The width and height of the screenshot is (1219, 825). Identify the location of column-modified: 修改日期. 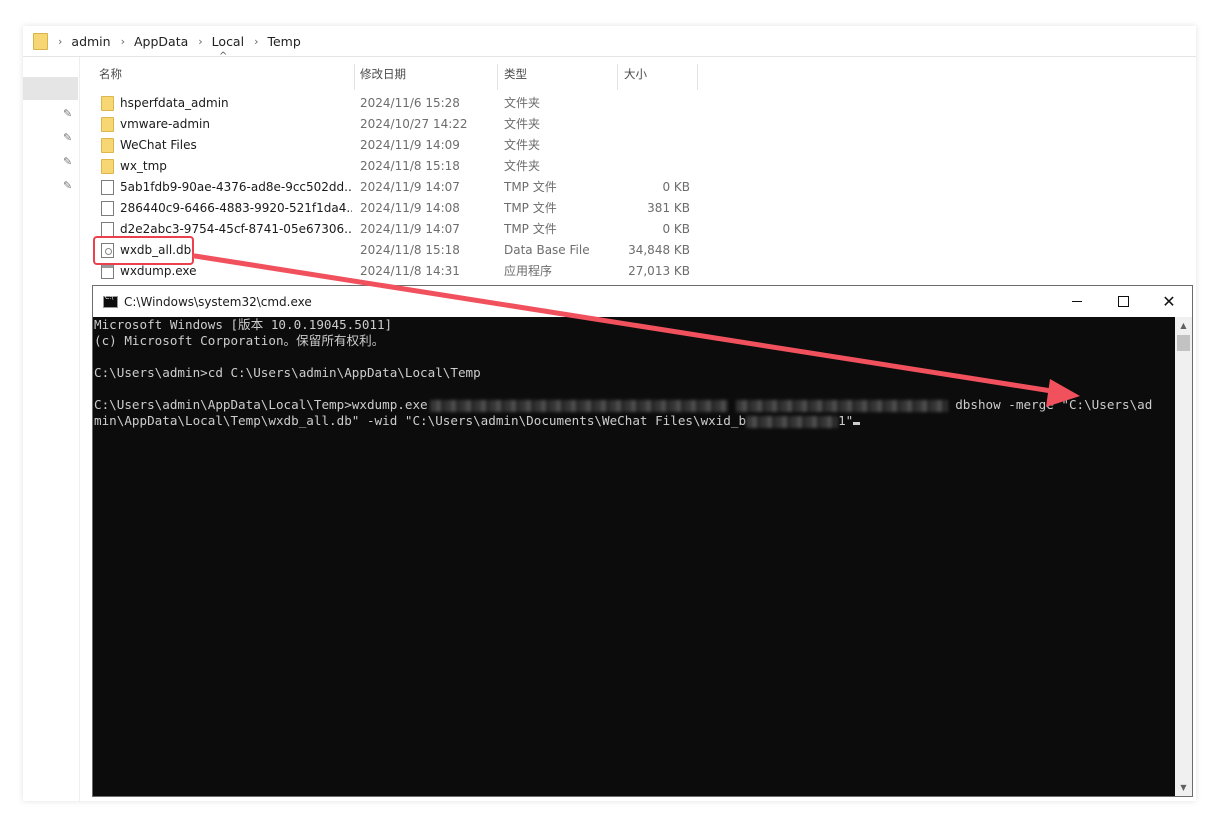
(383, 73).